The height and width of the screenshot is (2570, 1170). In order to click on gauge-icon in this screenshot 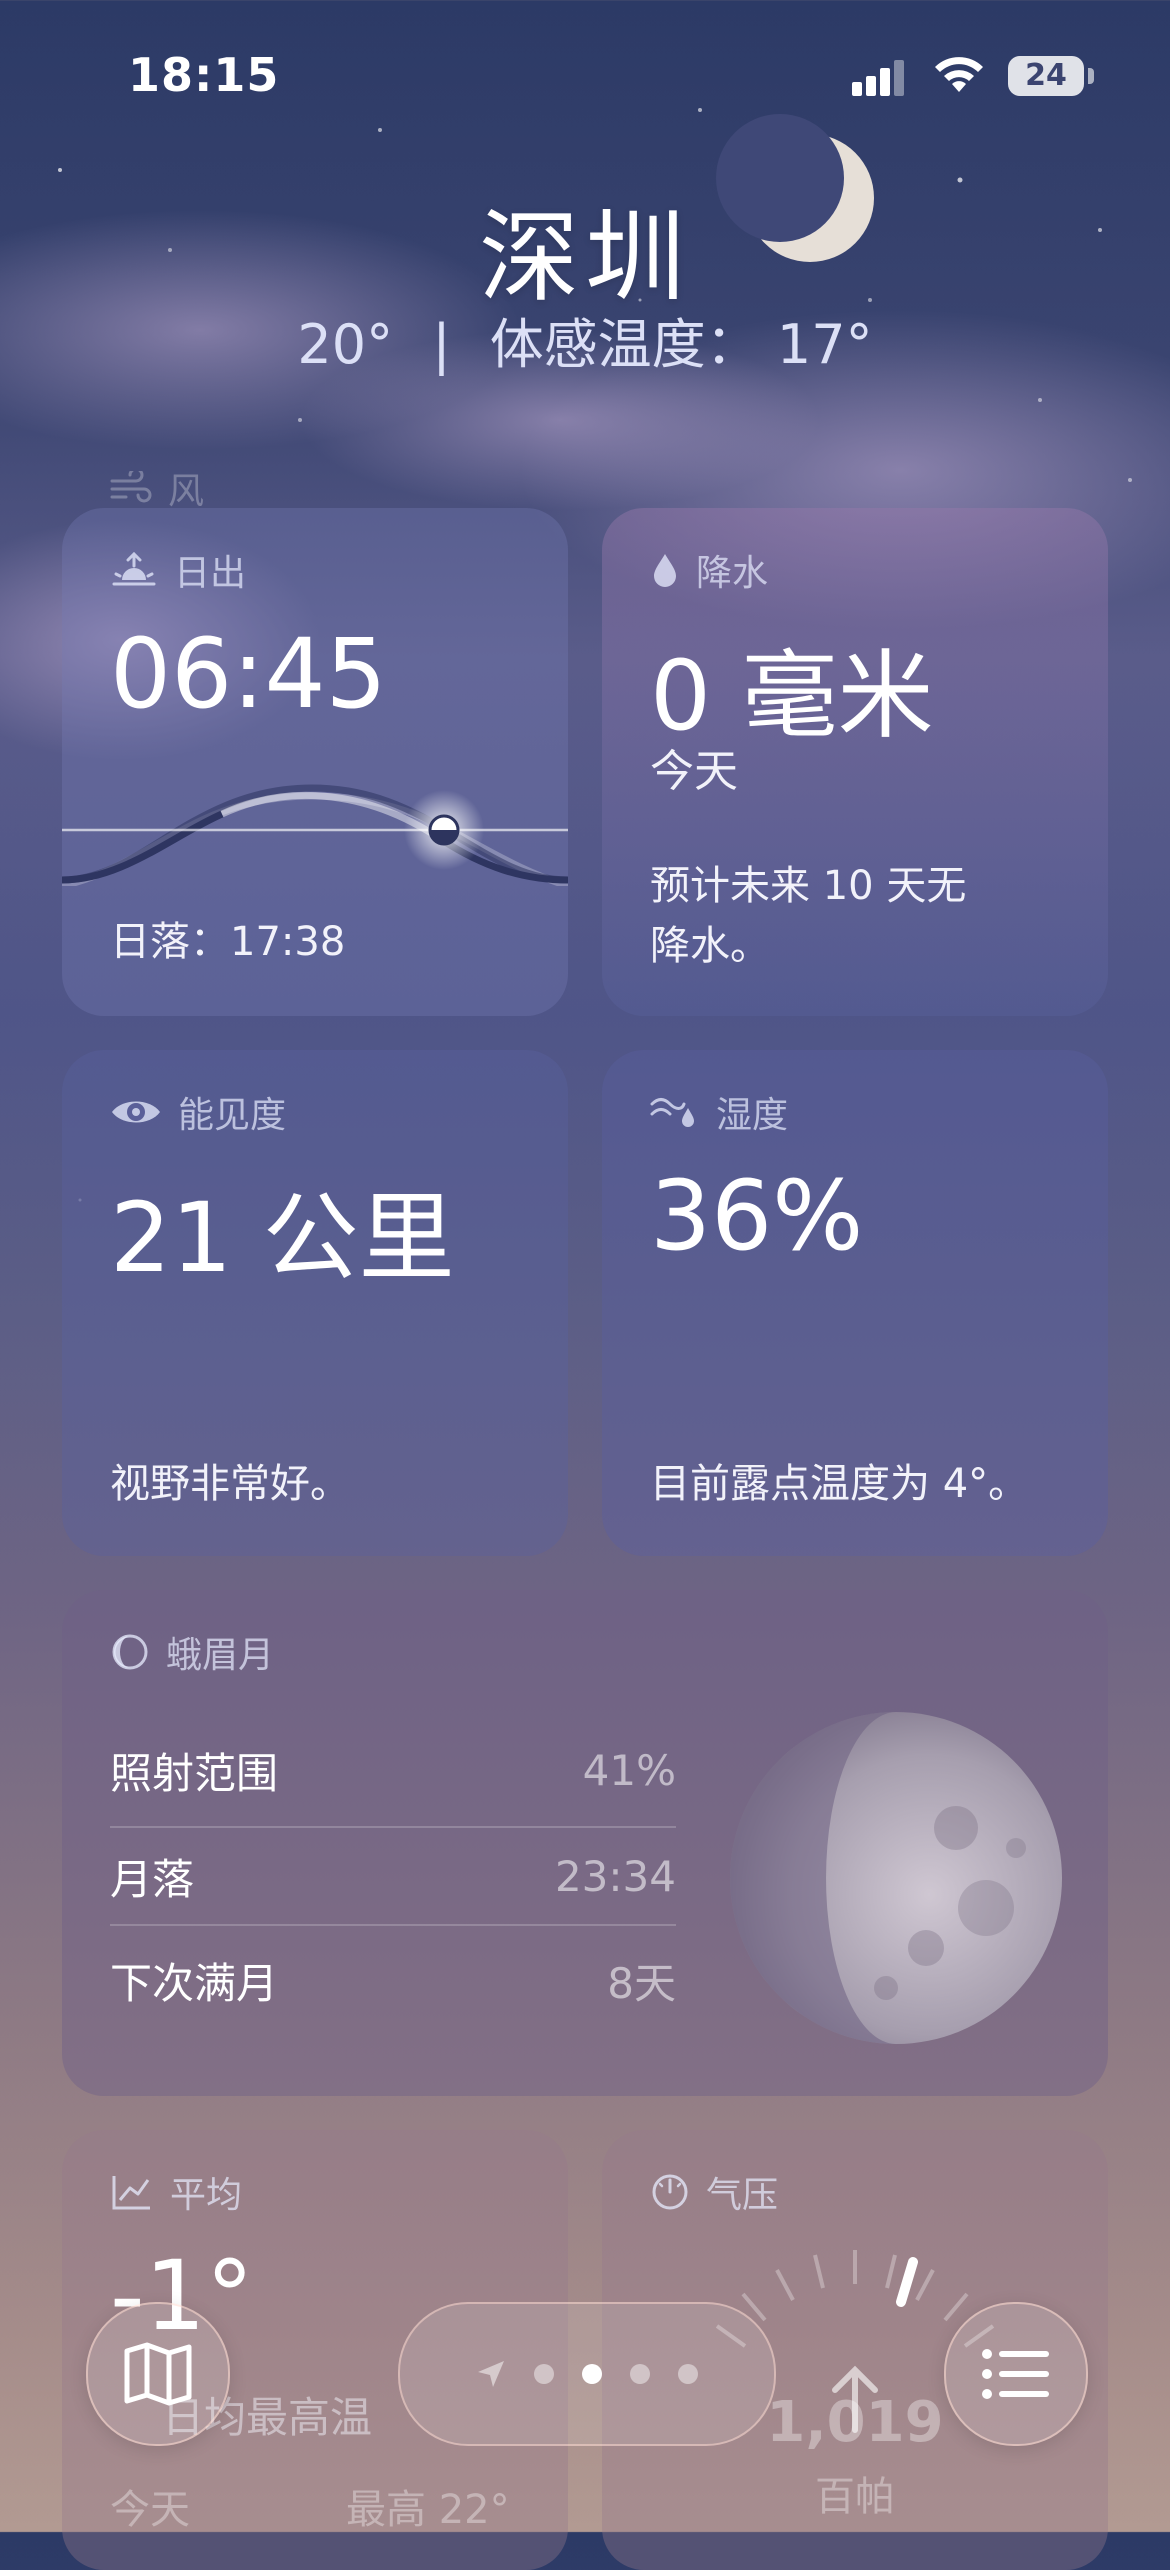, I will do `click(670, 2192)`.